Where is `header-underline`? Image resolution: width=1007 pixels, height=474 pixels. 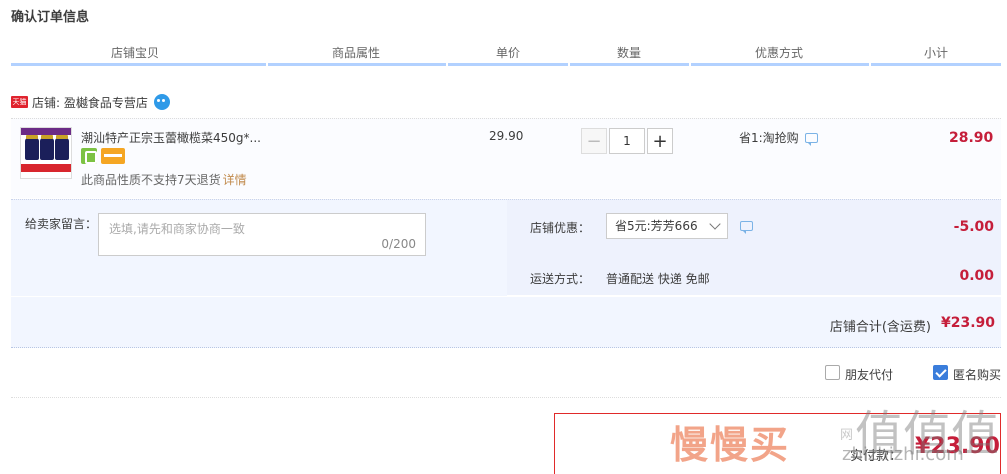
header-underline is located at coordinates (506, 64).